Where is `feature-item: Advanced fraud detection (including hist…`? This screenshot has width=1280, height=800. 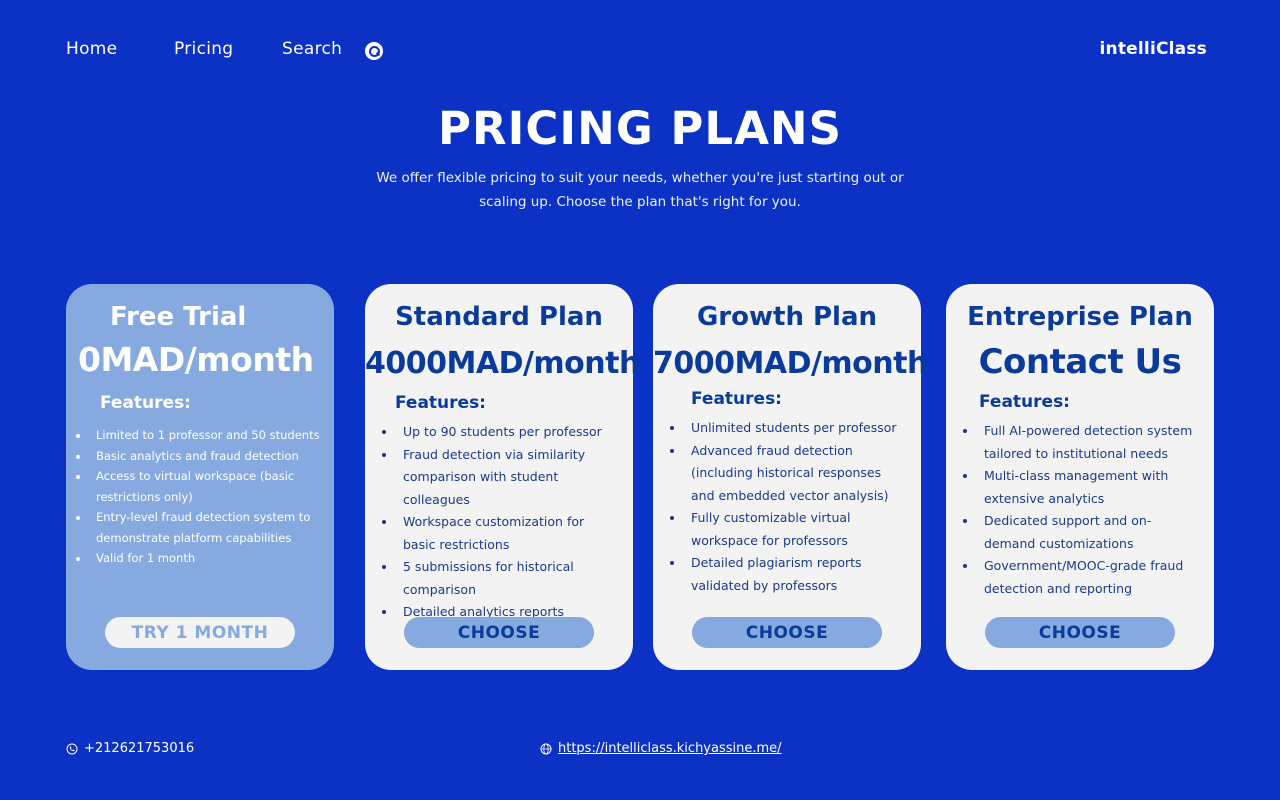 feature-item: Advanced fraud detection (including hist… is located at coordinates (796, 474).